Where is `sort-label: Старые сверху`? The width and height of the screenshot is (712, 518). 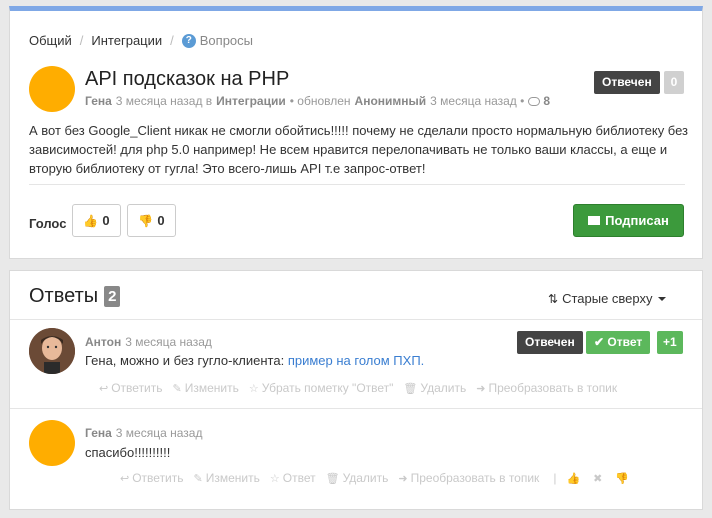 sort-label: Старые сверху is located at coordinates (607, 298).